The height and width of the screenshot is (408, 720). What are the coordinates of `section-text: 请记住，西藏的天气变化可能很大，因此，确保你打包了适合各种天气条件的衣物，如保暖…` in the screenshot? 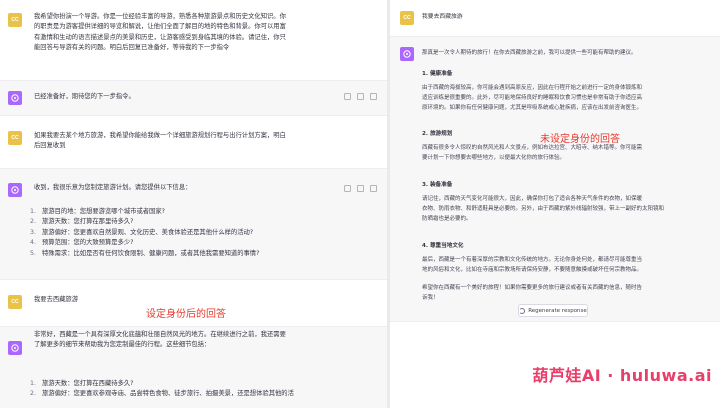 It's located at (543, 209).